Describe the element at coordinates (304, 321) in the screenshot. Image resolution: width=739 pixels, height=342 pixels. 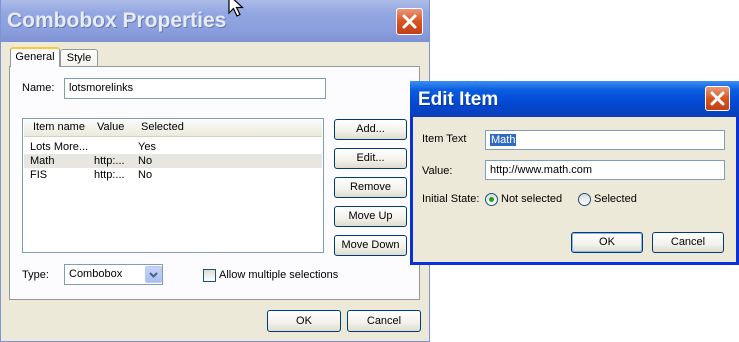
I see `combobox-ok-button: OK` at that location.